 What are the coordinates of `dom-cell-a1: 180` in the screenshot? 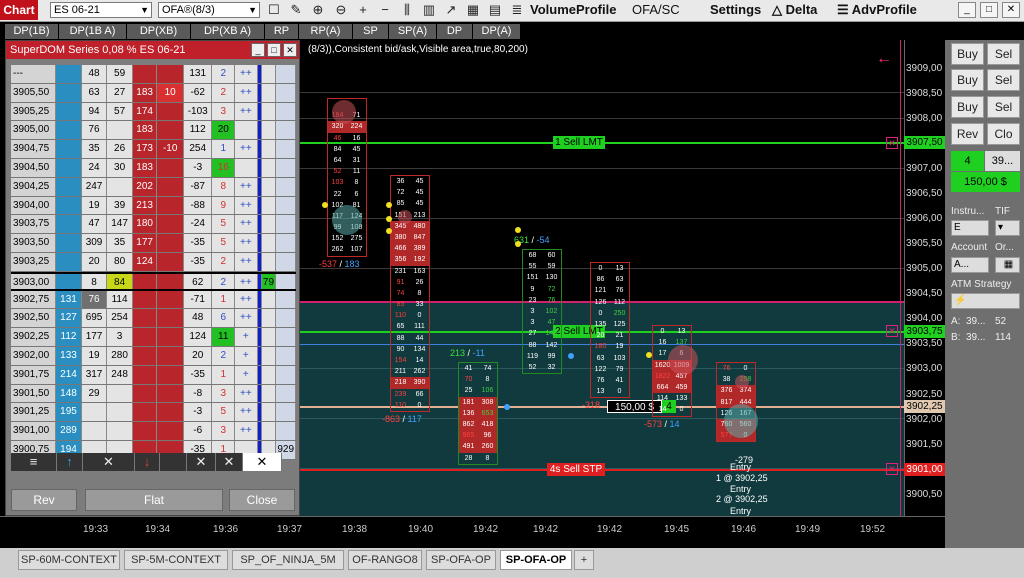 It's located at (145, 224).